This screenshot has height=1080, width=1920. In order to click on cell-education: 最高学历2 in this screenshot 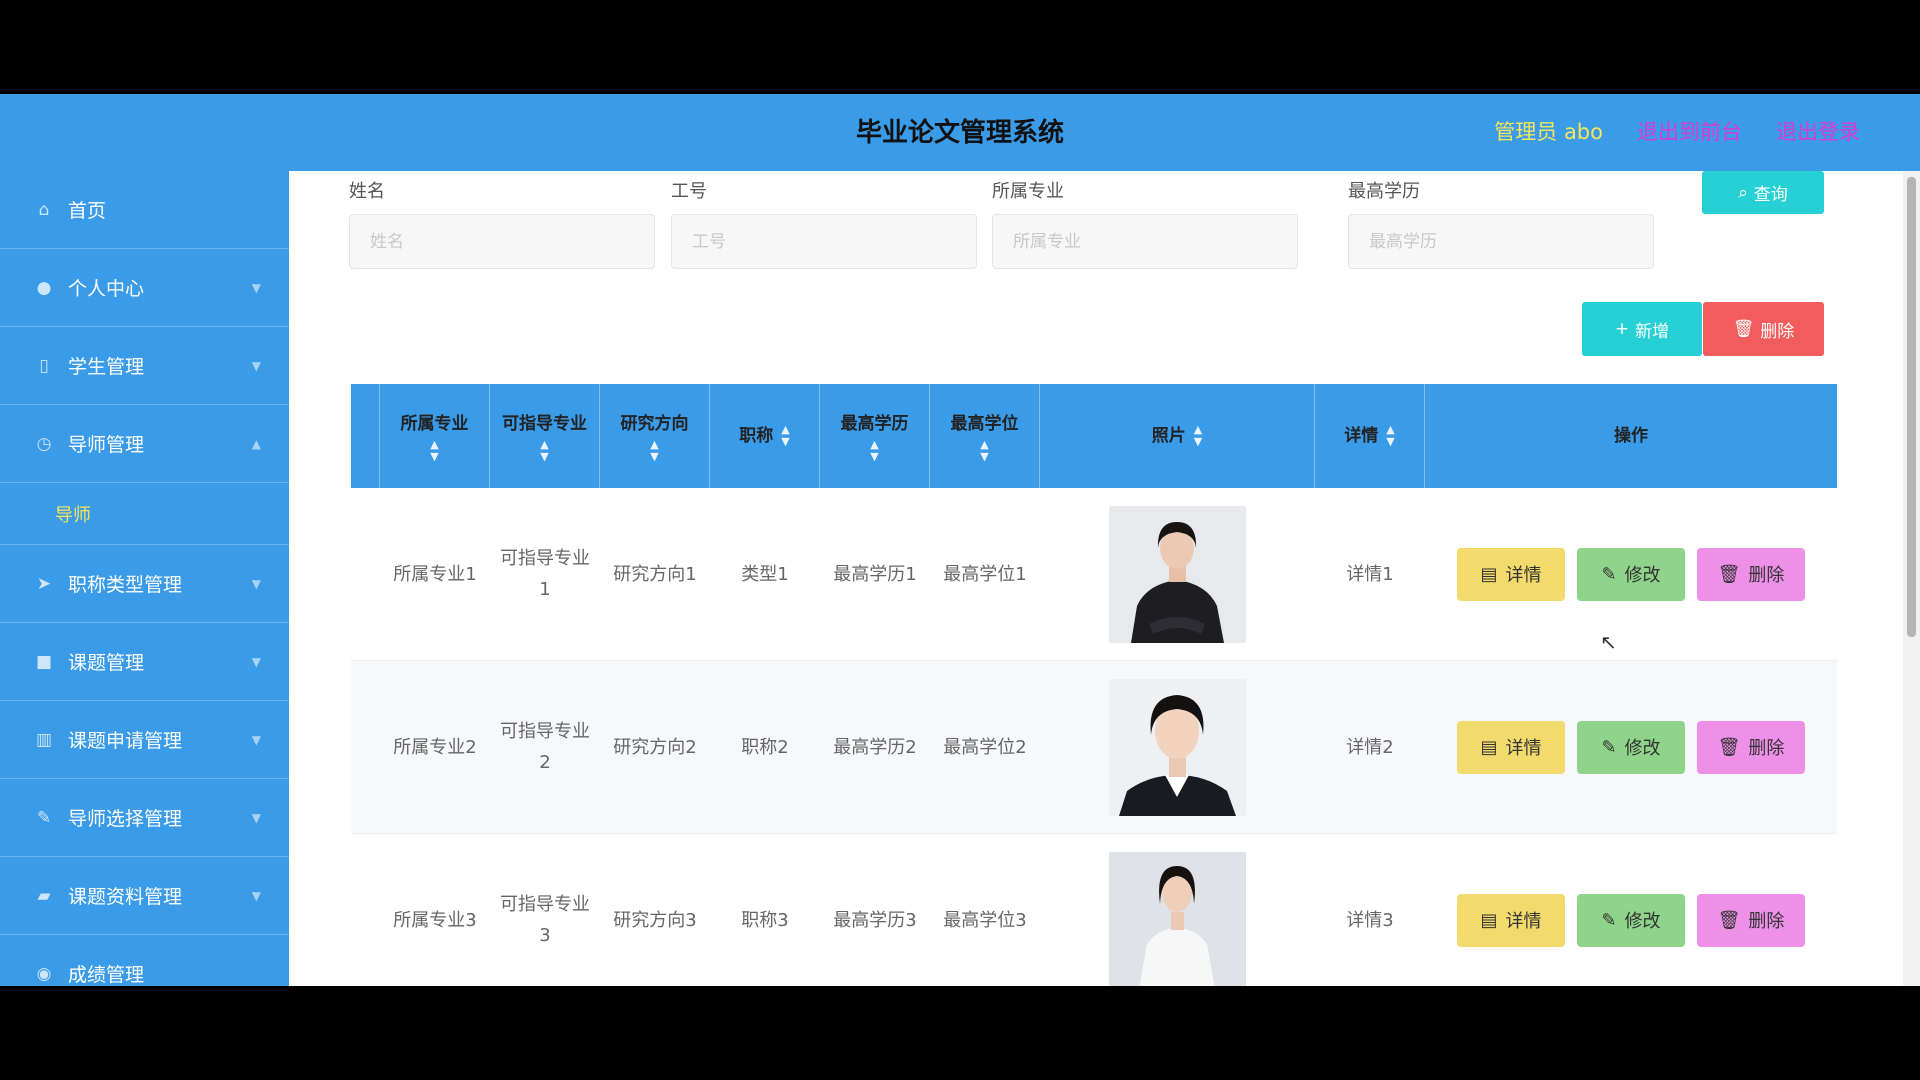, I will do `click(875, 747)`.